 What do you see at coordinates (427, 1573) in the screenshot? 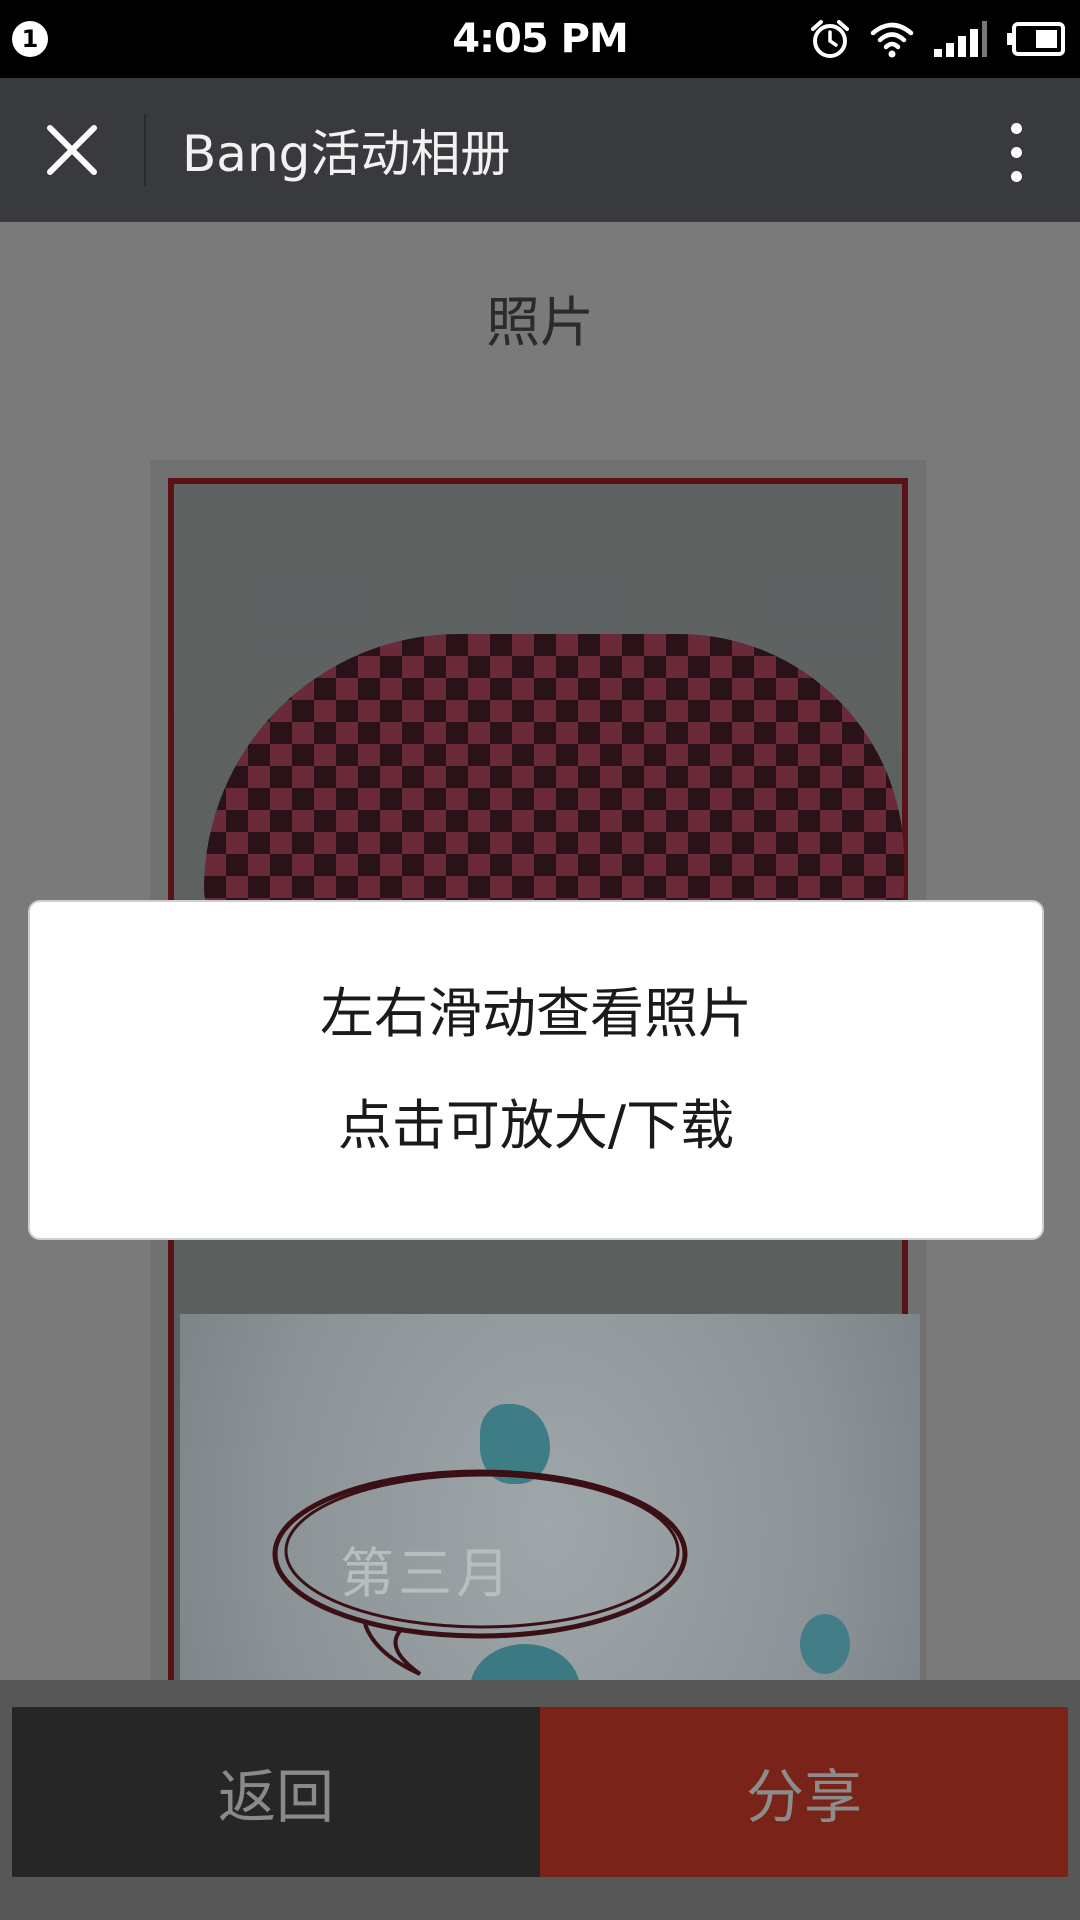
I see `photo-caption: 第三月` at bounding box center [427, 1573].